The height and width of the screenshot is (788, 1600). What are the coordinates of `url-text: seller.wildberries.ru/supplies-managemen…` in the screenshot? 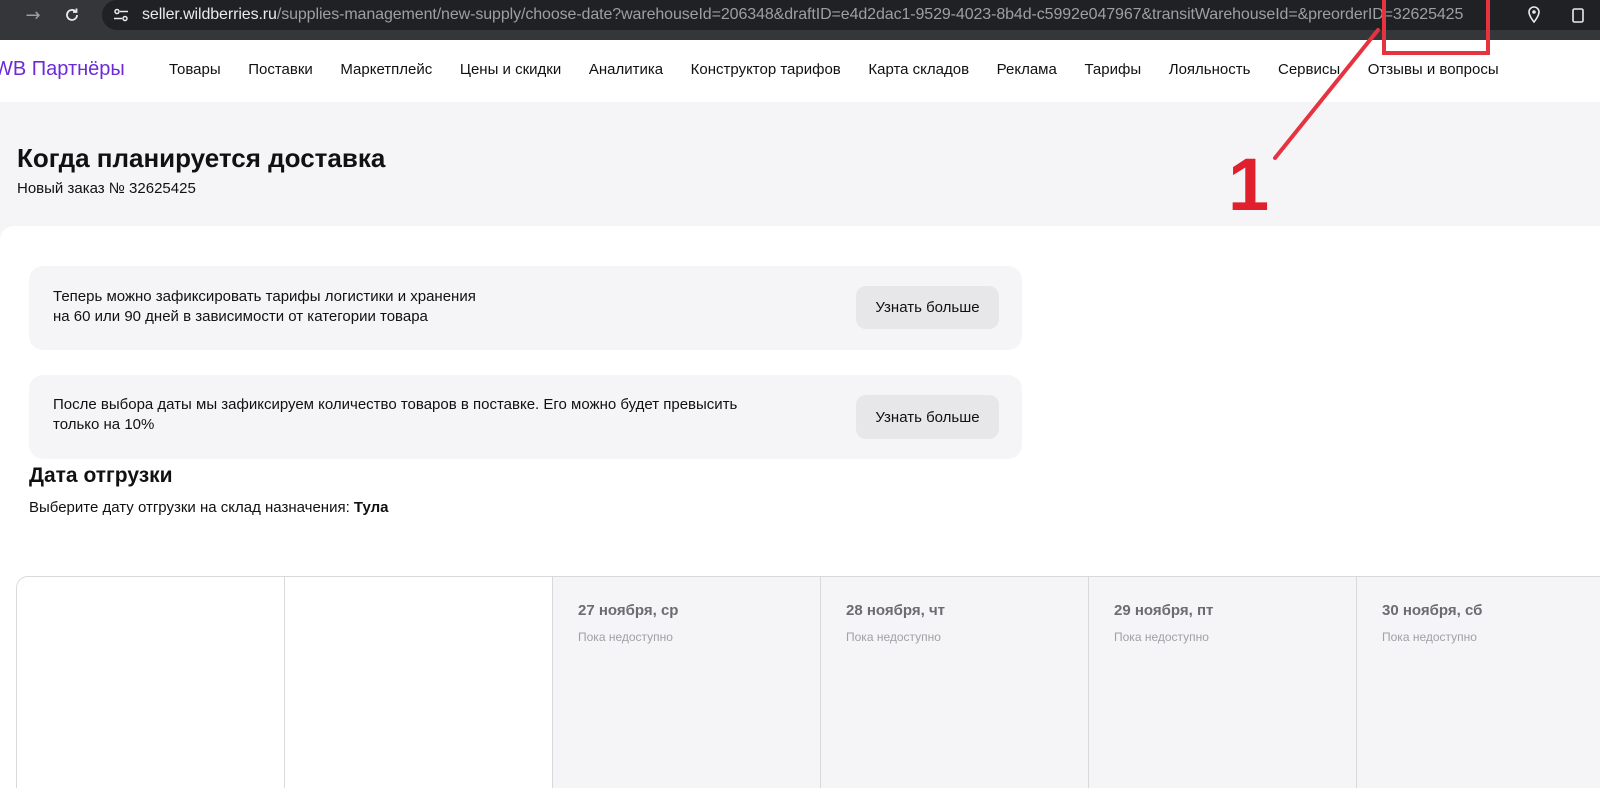 It's located at (802, 15).